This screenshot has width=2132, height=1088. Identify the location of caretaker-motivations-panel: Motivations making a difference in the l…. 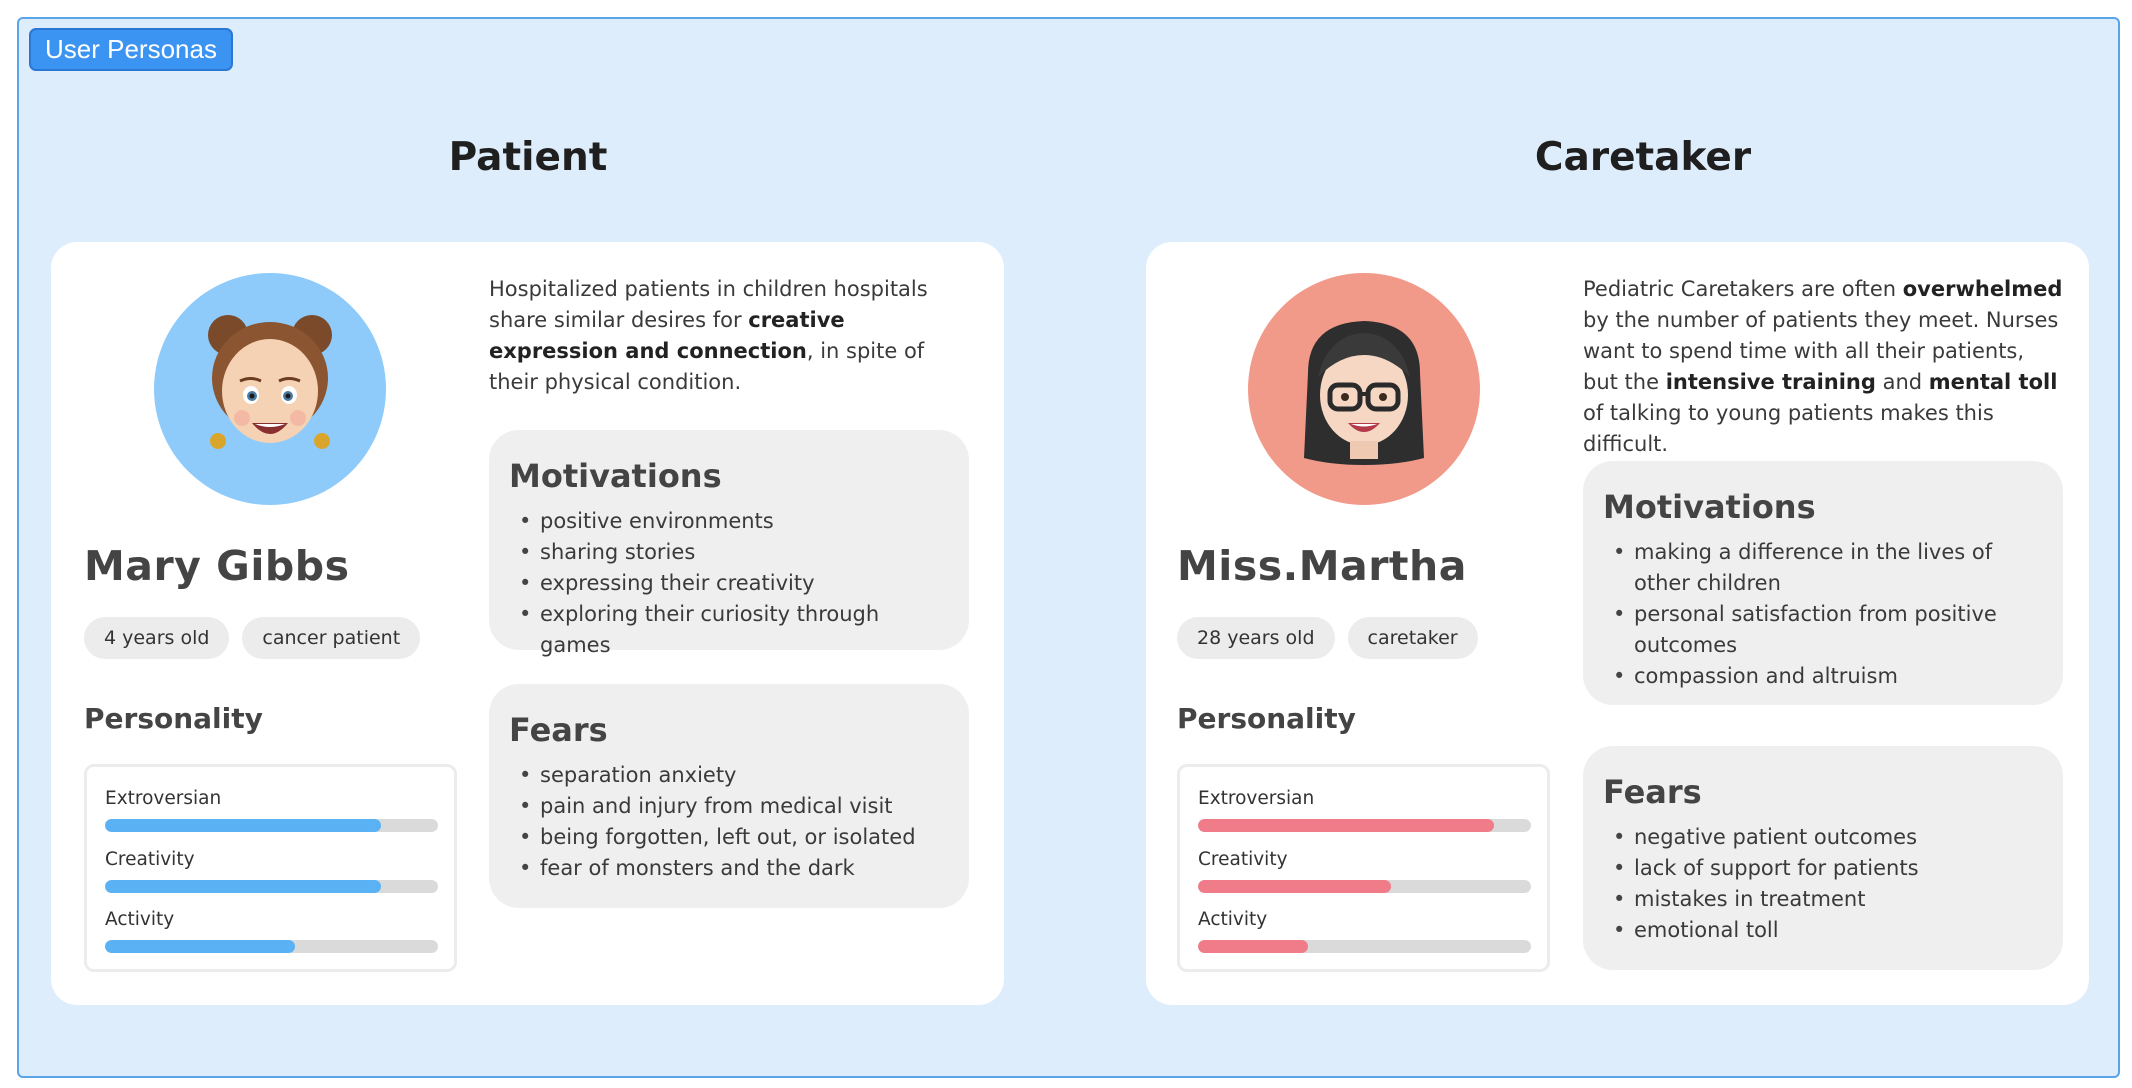
(1823, 583).